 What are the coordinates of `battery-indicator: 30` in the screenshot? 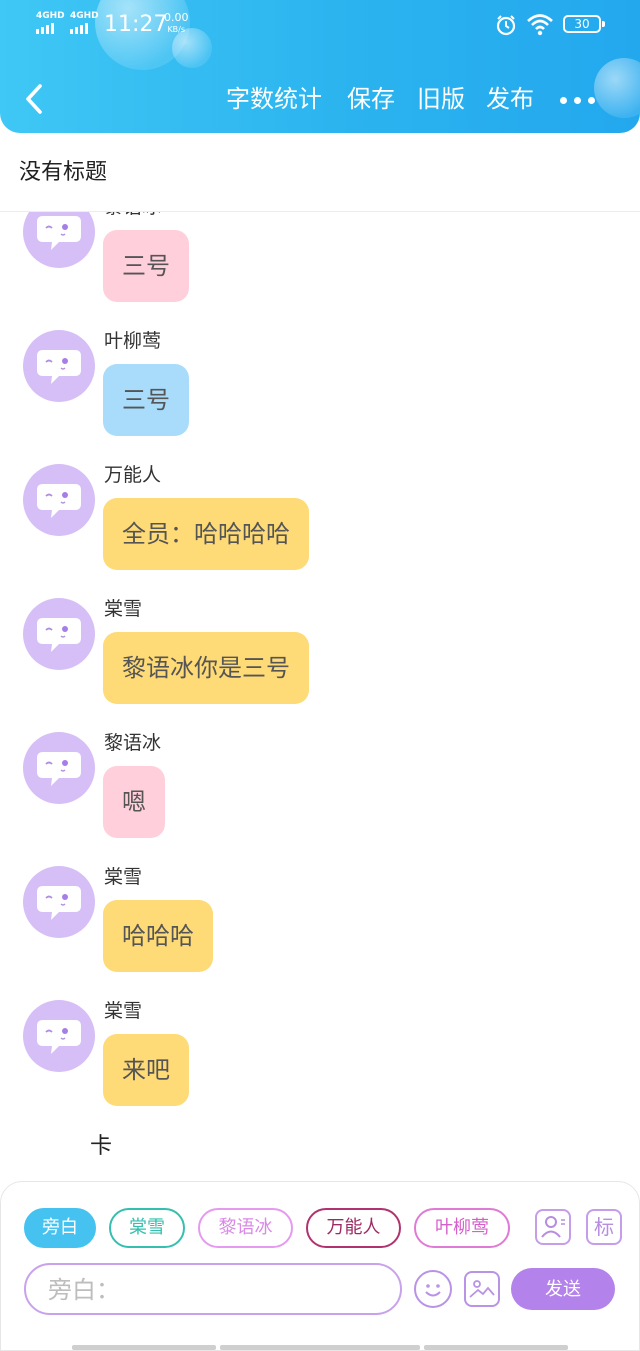 It's located at (584, 24).